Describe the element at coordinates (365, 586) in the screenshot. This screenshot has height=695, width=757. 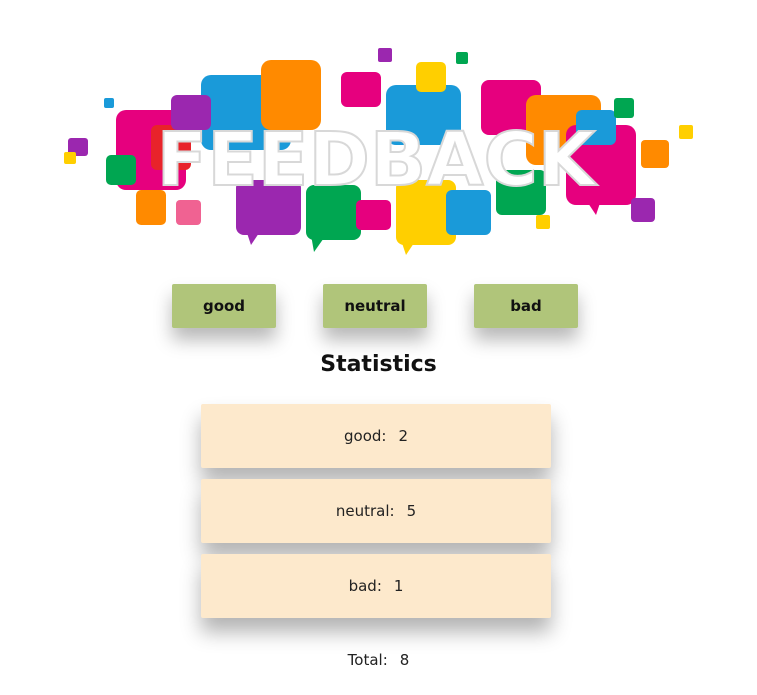
I see `stat-bad-label: bad:` at that location.